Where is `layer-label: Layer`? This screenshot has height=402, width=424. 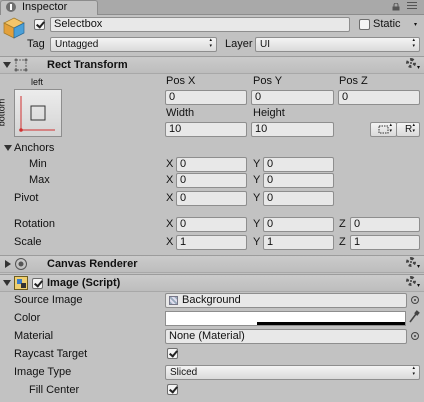
layer-label: Layer is located at coordinates (239, 44).